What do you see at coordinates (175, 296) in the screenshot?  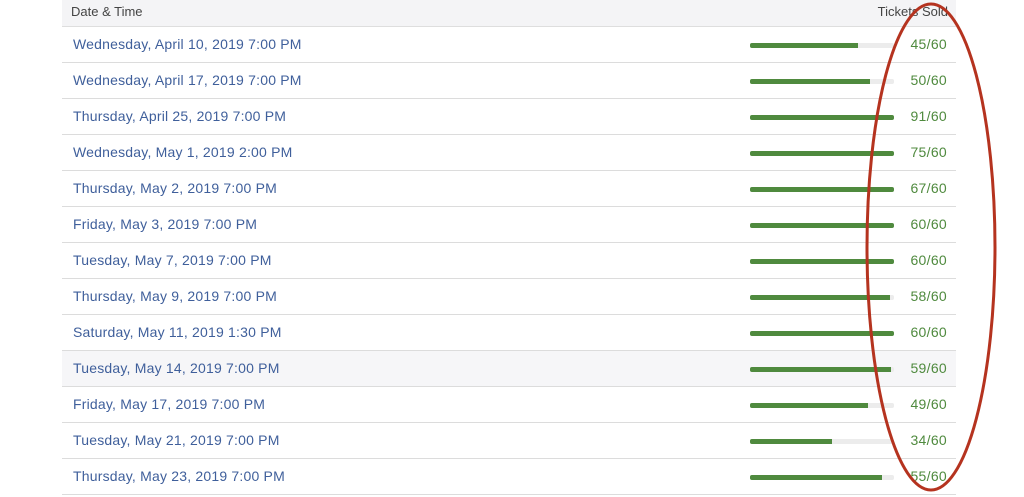 I see `event-date-link: Thursday, May 9, 2019 7:00 PM` at bounding box center [175, 296].